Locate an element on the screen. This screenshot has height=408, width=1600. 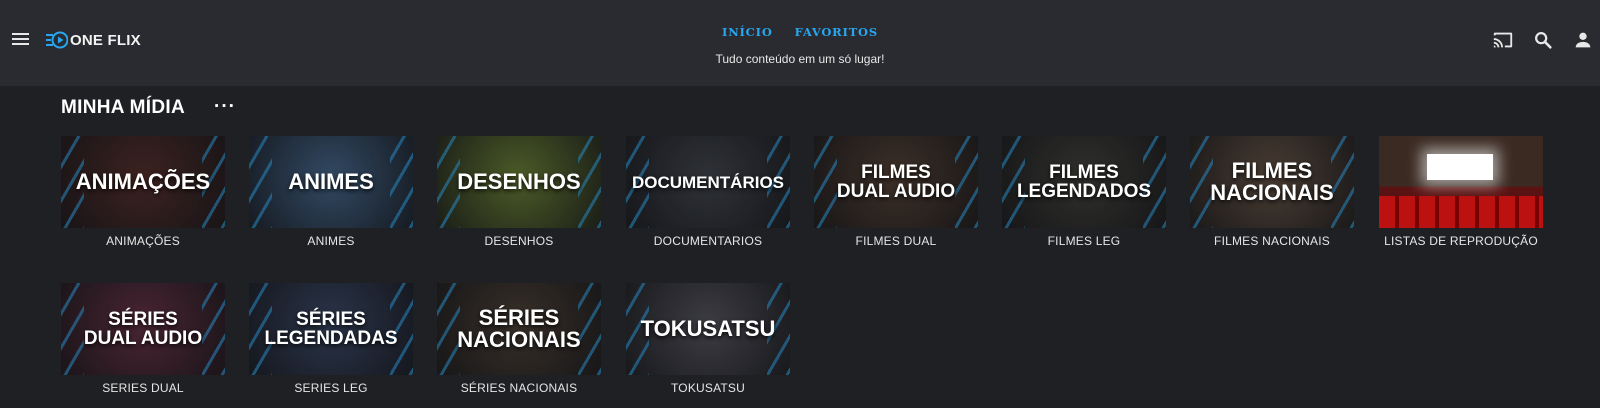
media-tile: SÉRIES LEGENDADAS SERIES LEG is located at coordinates (331, 339).